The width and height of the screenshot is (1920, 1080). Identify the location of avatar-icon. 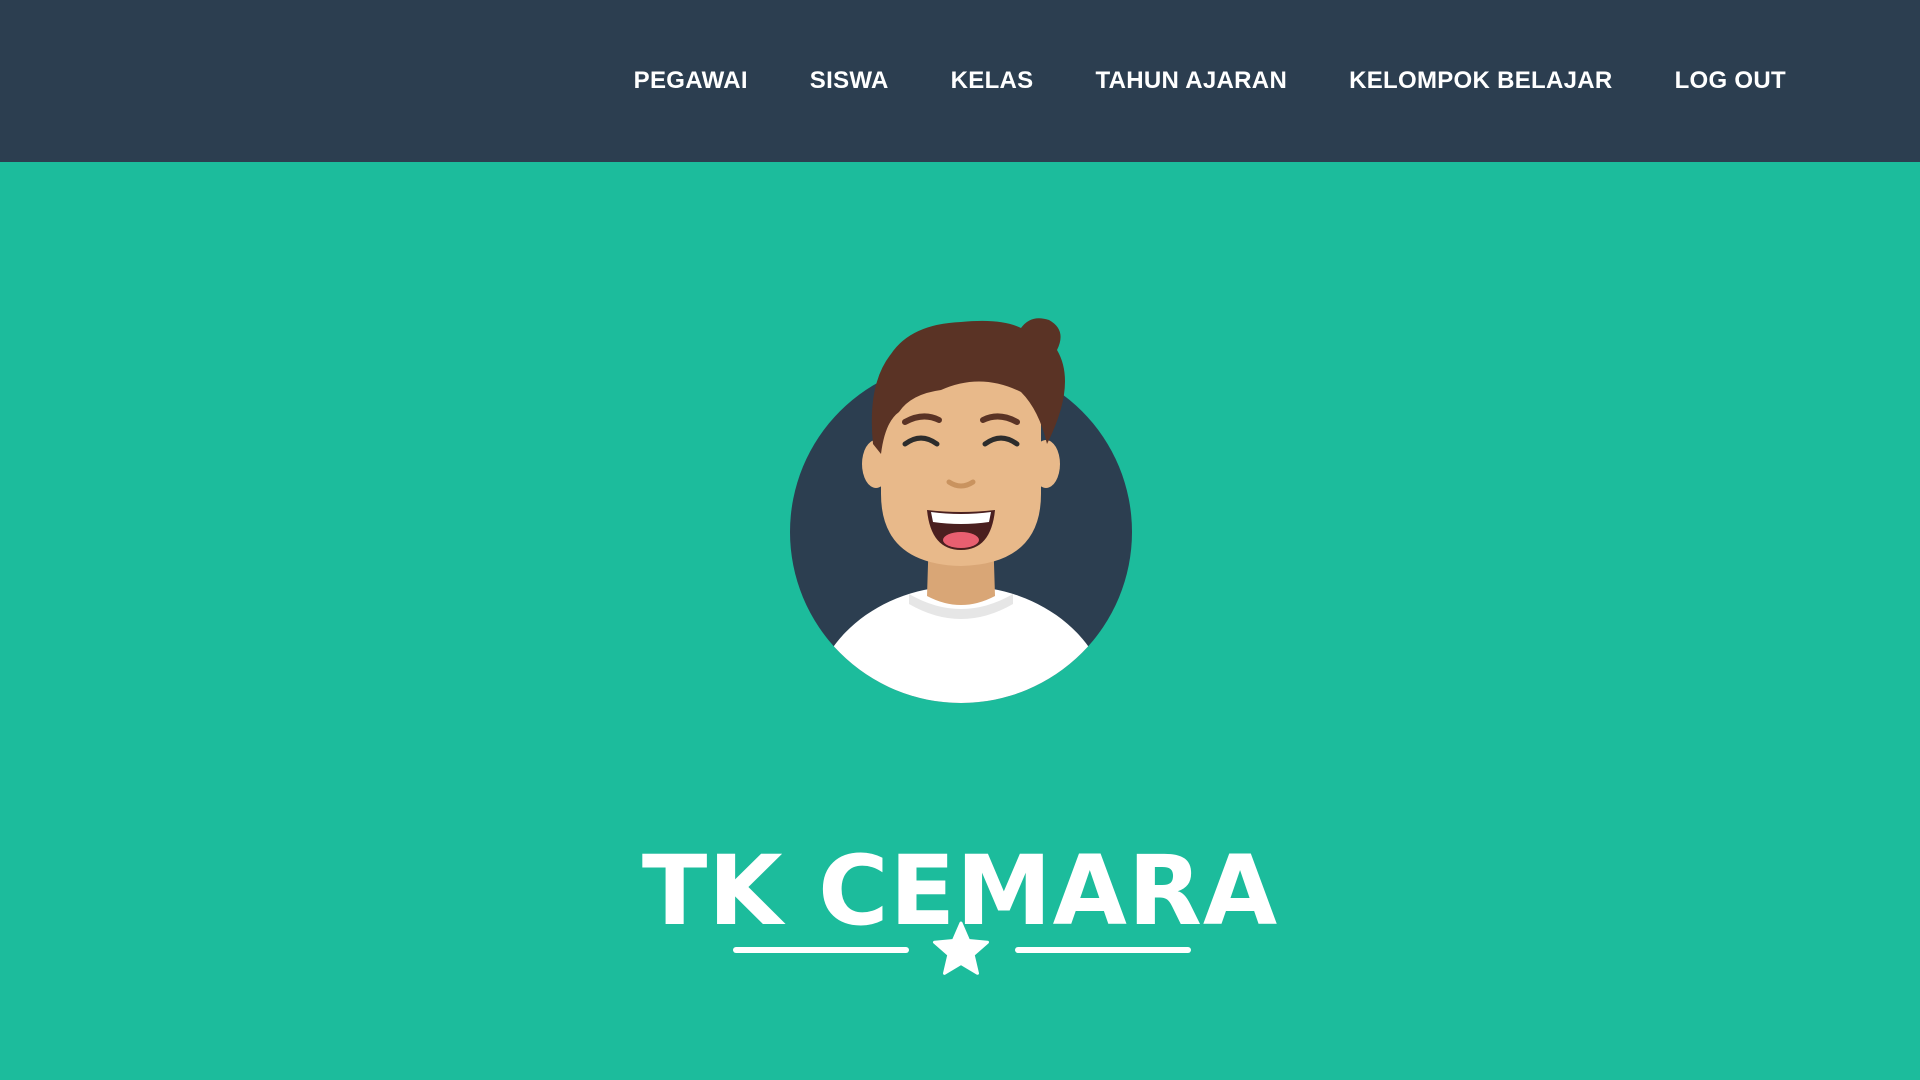
(961, 510).